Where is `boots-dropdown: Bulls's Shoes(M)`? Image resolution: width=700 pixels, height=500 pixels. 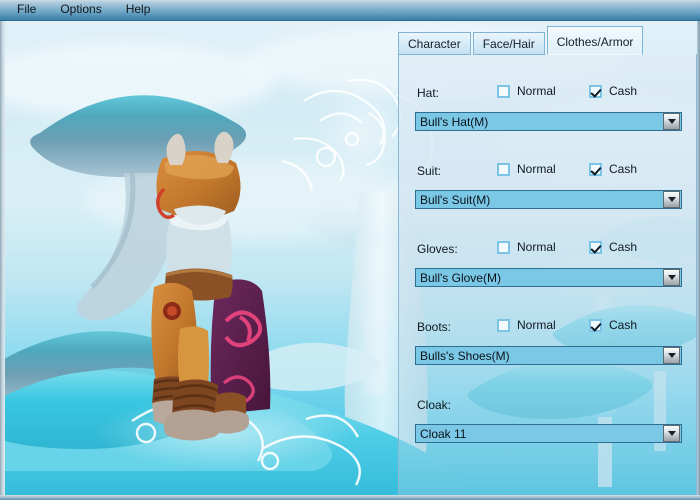 boots-dropdown: Bulls's Shoes(M) is located at coordinates (548, 355).